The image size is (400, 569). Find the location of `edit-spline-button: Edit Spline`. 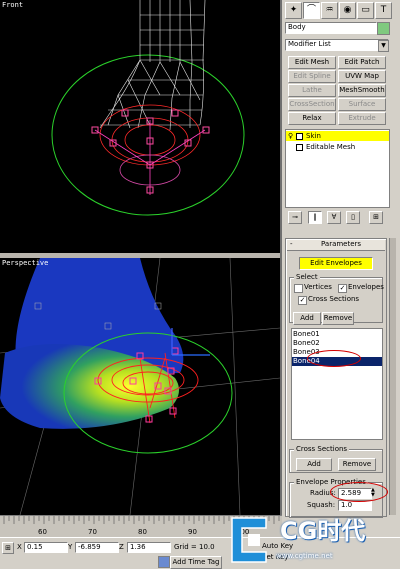

edit-spline-button: Edit Spline is located at coordinates (312, 76).